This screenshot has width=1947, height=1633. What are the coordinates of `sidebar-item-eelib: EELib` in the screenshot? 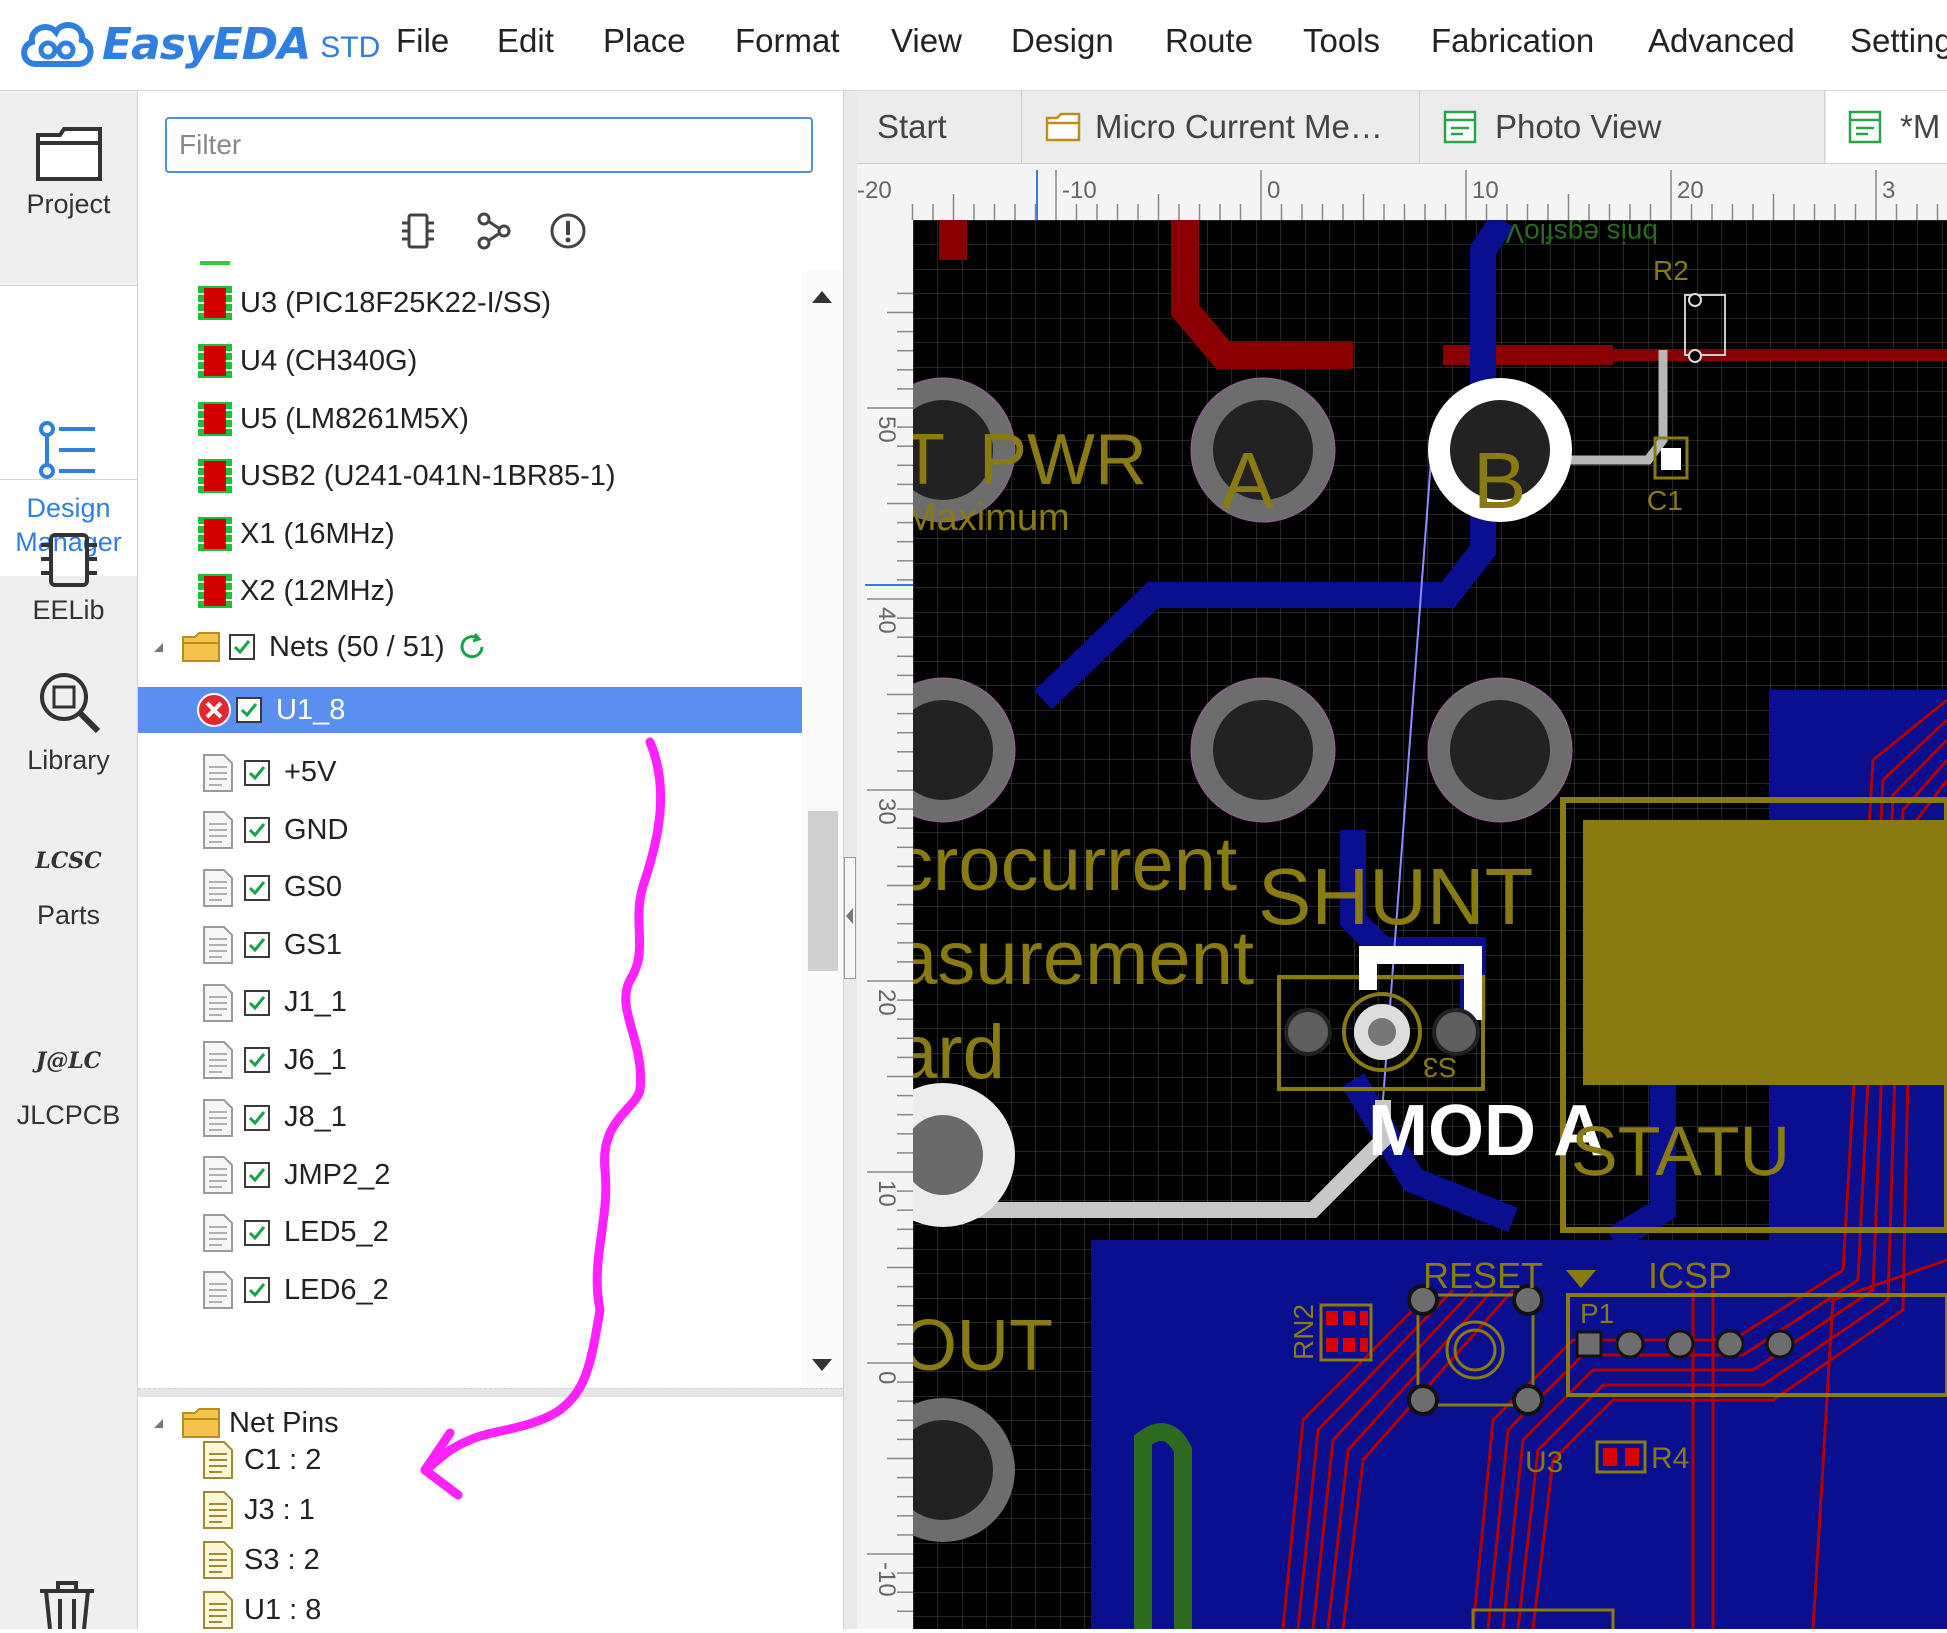 It's located at (68, 578).